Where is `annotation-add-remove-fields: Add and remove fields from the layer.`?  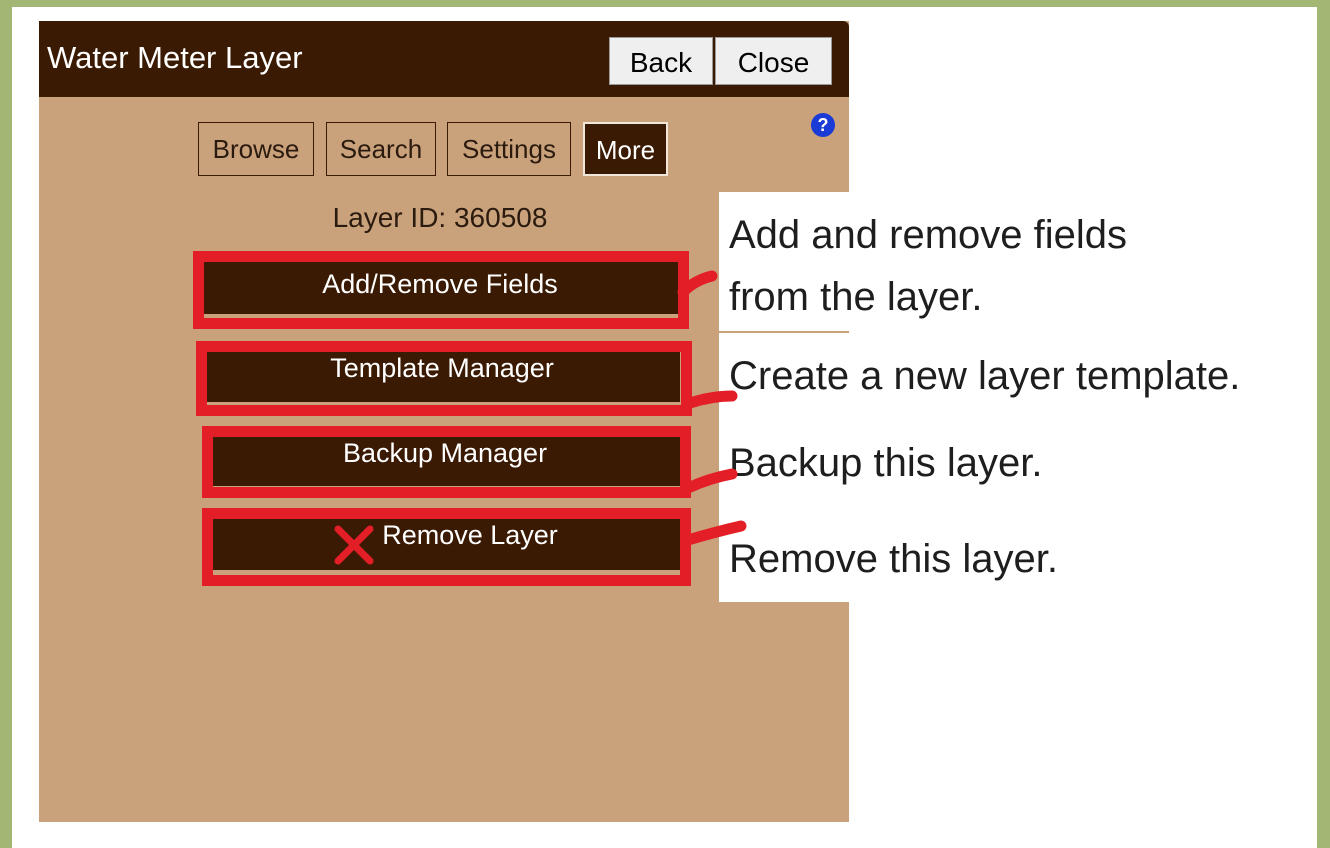
annotation-add-remove-fields: Add and remove fields from the layer. is located at coordinates (928, 266).